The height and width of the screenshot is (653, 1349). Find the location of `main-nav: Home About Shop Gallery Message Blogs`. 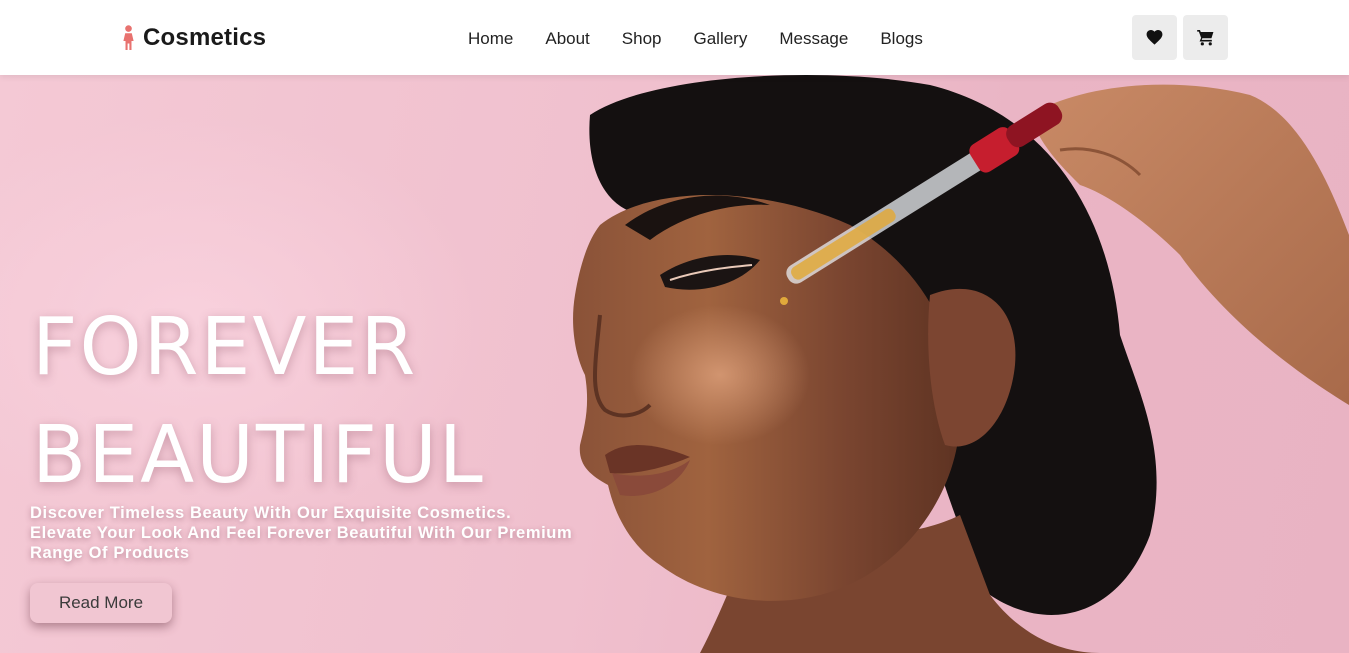

main-nav: Home About Shop Gallery Message Blogs is located at coordinates (695, 39).